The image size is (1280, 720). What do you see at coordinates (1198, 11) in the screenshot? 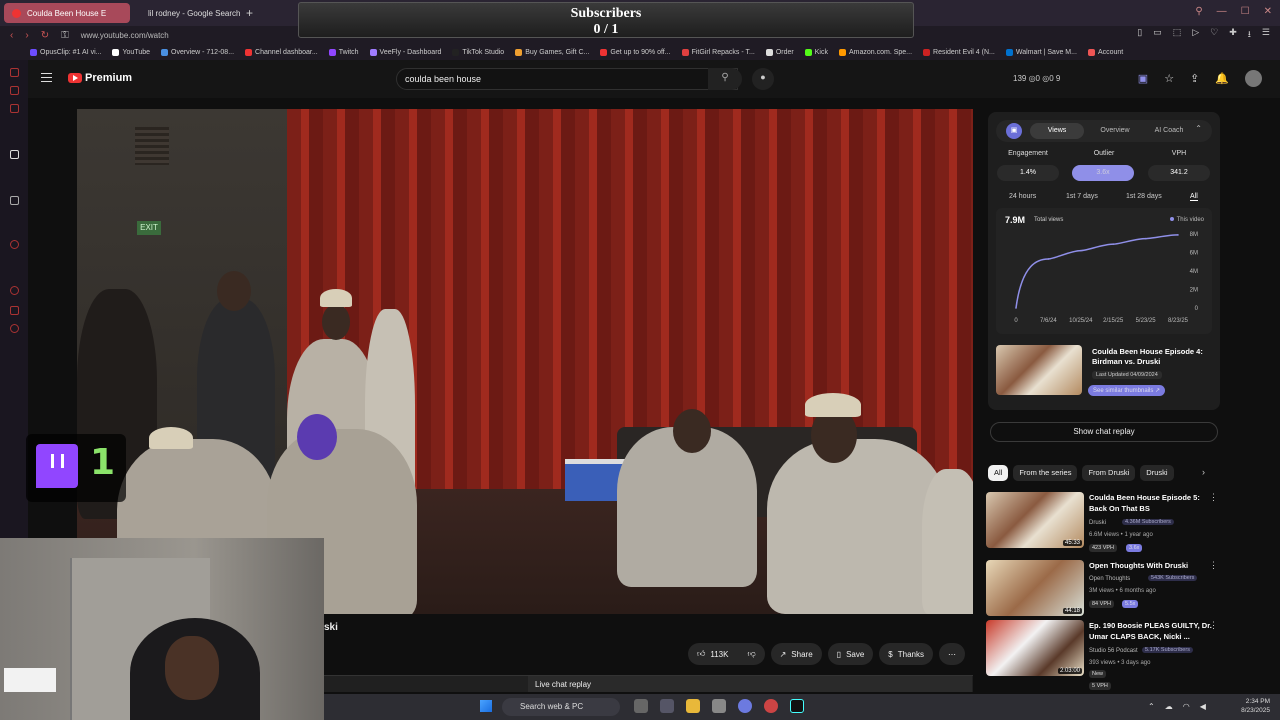
I see `search-tabs-icon: ⚲` at bounding box center [1198, 11].